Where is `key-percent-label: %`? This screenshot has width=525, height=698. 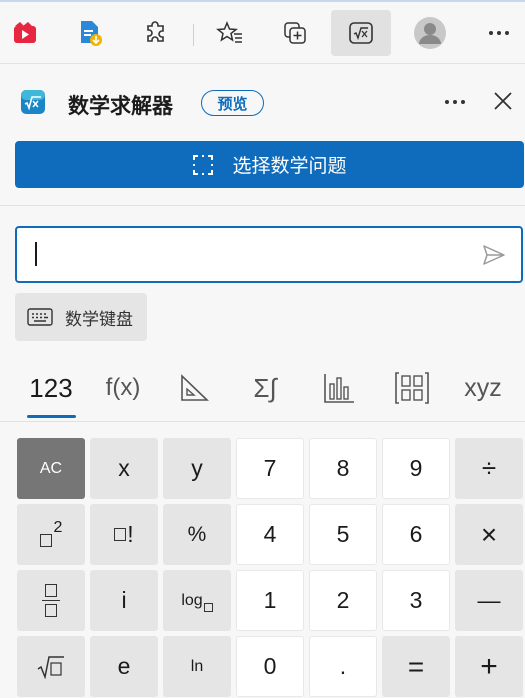 key-percent-label: % is located at coordinates (197, 534).